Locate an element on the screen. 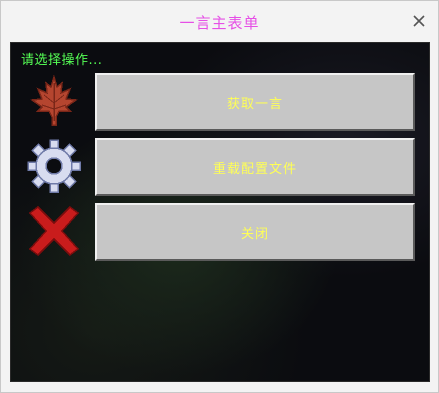 Image resolution: width=439 pixels, height=393 pixels. close-button is located at coordinates (419, 21).